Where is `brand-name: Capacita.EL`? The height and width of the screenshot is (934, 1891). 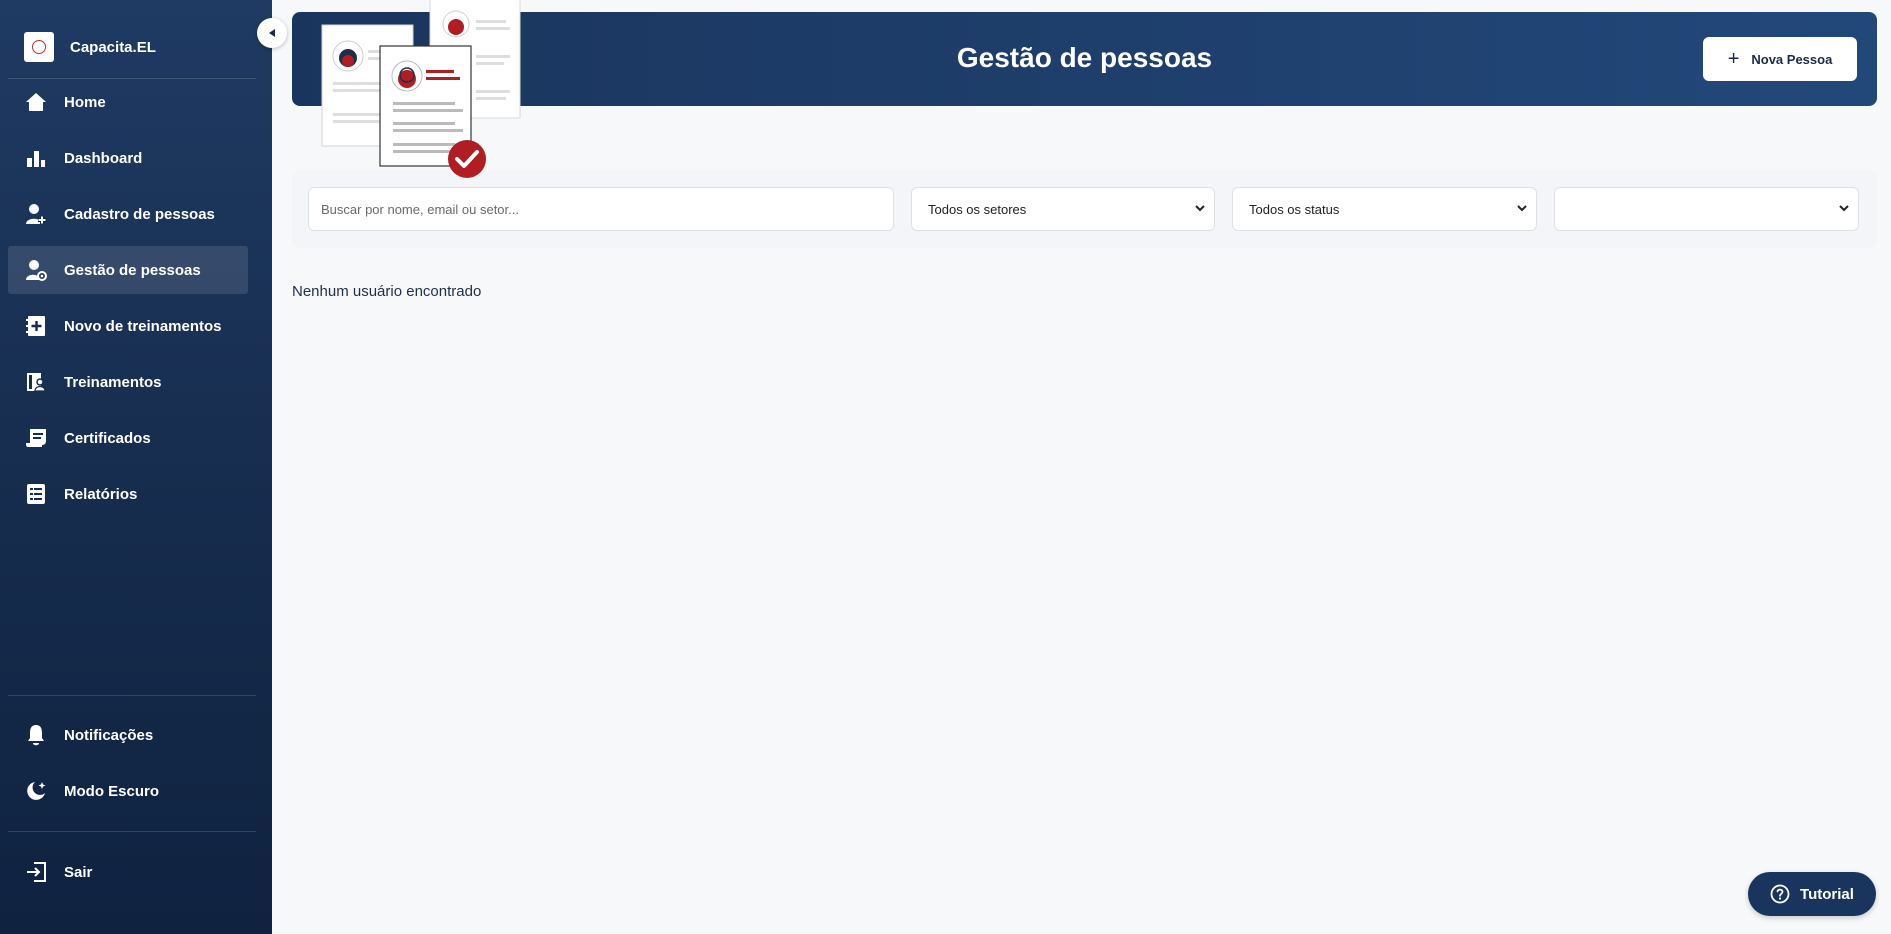
brand-name: Capacita.EL is located at coordinates (113, 47).